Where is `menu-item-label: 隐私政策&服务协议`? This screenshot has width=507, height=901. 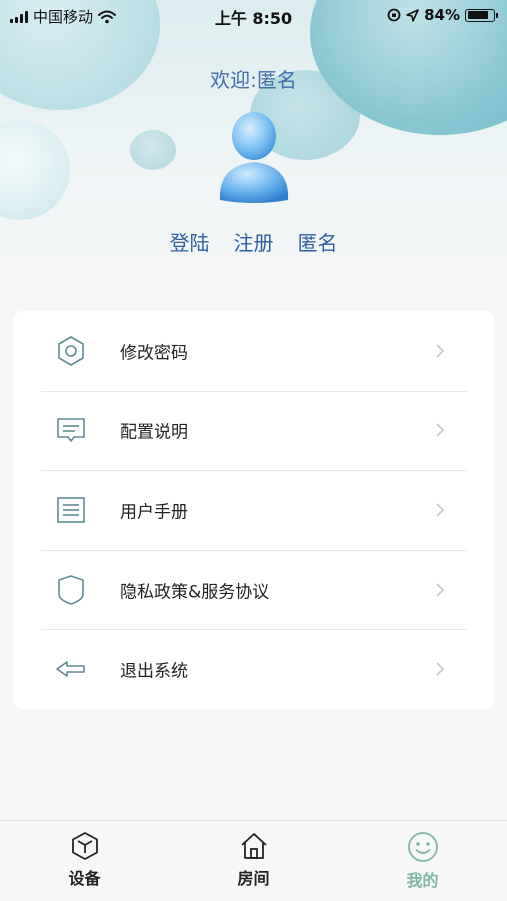 menu-item-label: 隐私政策&服务协议 is located at coordinates (195, 592).